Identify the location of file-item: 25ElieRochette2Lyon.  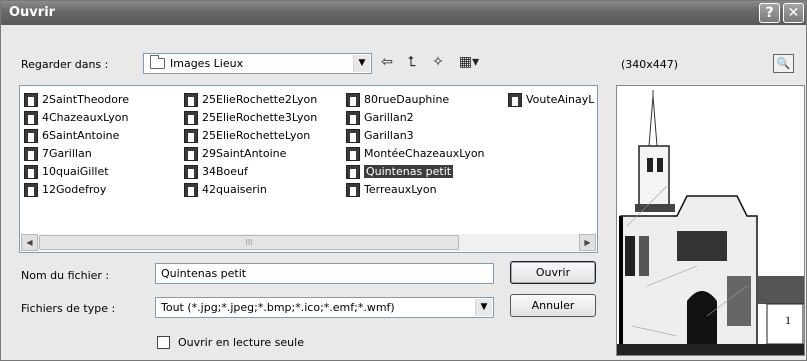
(250, 100).